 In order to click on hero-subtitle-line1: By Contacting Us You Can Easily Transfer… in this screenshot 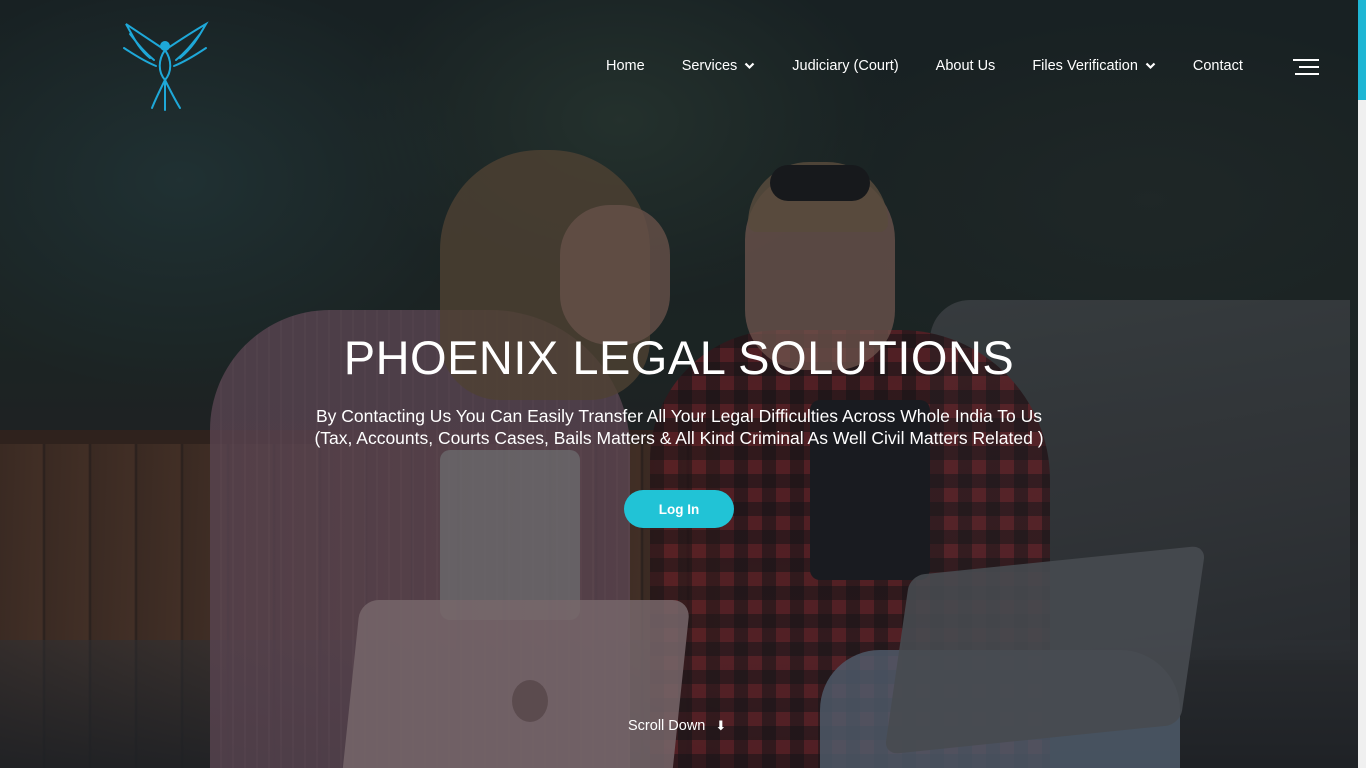, I will do `click(679, 416)`.